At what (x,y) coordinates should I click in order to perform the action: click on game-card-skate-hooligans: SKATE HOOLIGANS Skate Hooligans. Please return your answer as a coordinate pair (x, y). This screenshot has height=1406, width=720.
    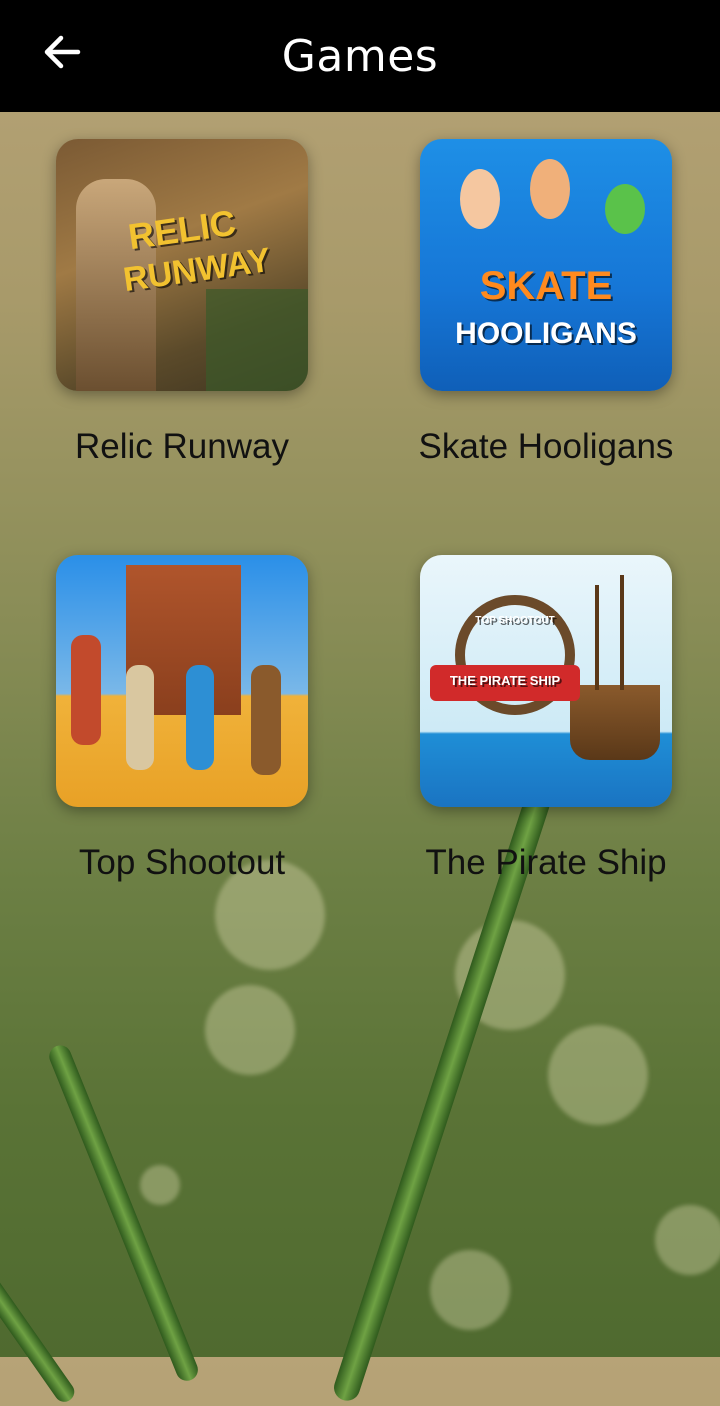
    Looking at the image, I should click on (542, 302).